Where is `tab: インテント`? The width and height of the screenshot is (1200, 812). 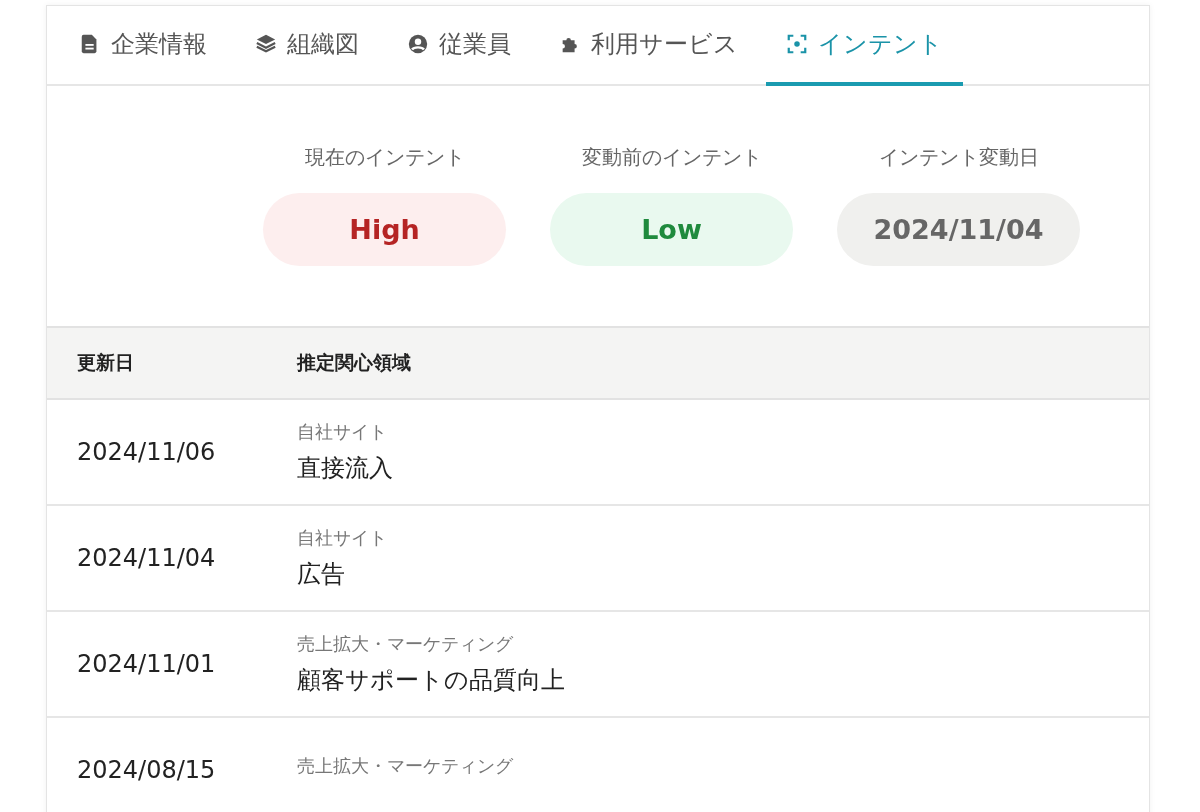 tab: インテント is located at coordinates (864, 46).